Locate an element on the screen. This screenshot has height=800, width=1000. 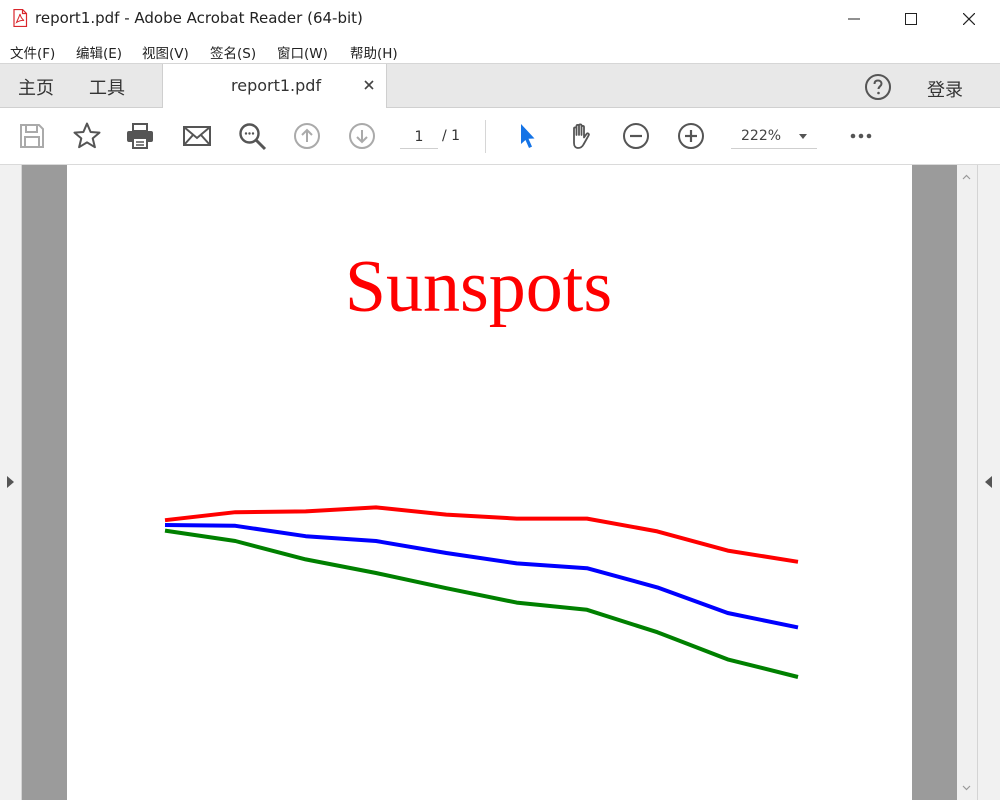
maximize-icon is located at coordinates (911, 19).